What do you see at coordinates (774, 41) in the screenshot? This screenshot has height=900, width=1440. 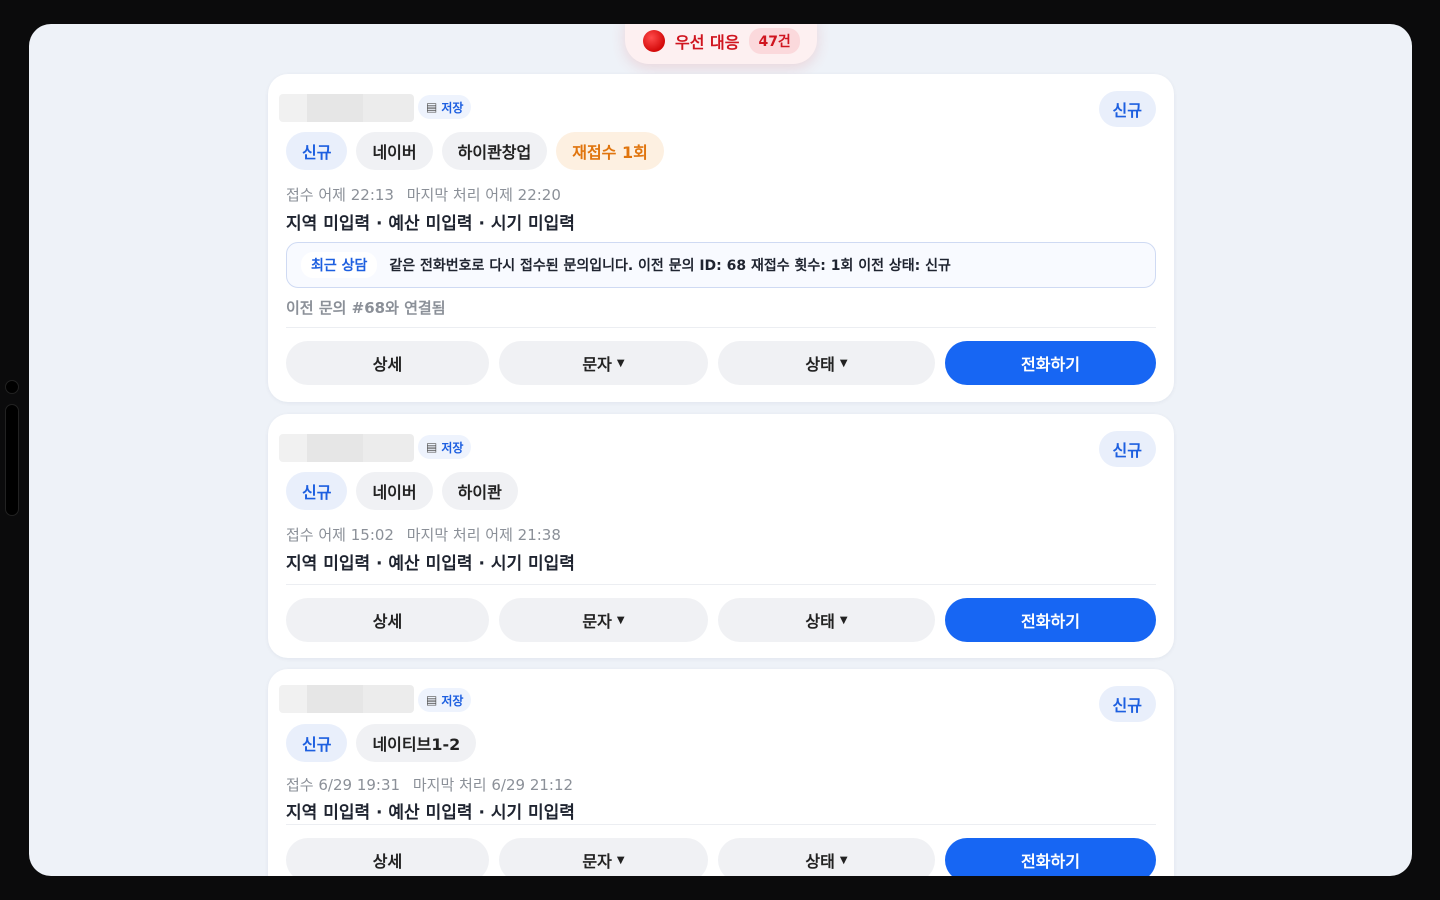 I see `priority-count: 47건` at bounding box center [774, 41].